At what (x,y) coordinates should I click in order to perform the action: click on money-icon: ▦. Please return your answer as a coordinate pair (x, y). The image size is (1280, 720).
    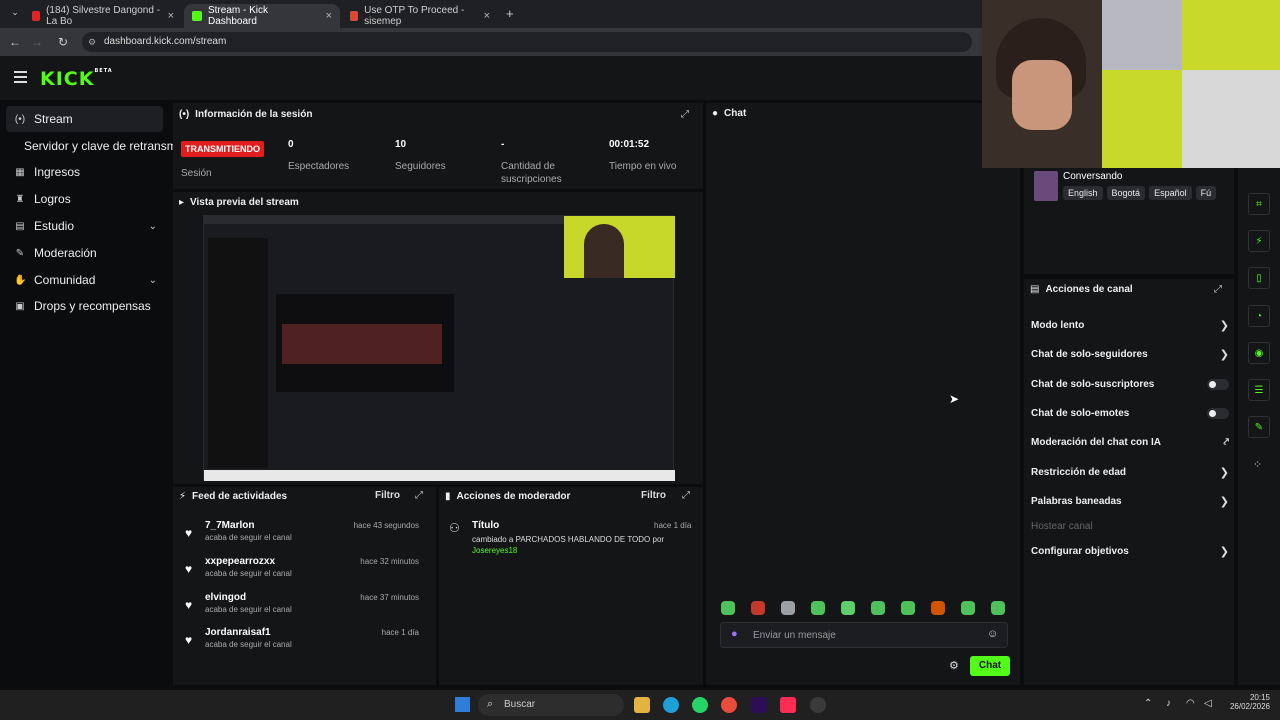
    Looking at the image, I should click on (20, 172).